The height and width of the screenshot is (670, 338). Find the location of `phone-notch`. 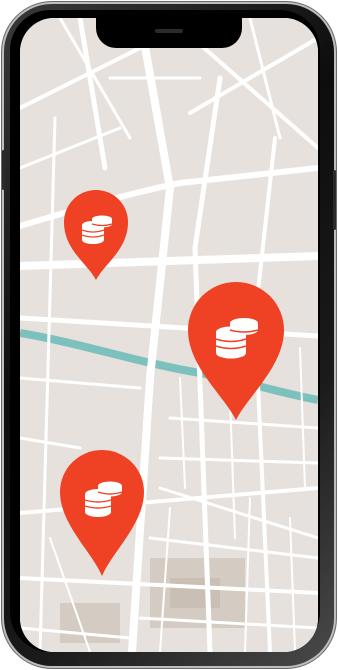

phone-notch is located at coordinates (169, 33).